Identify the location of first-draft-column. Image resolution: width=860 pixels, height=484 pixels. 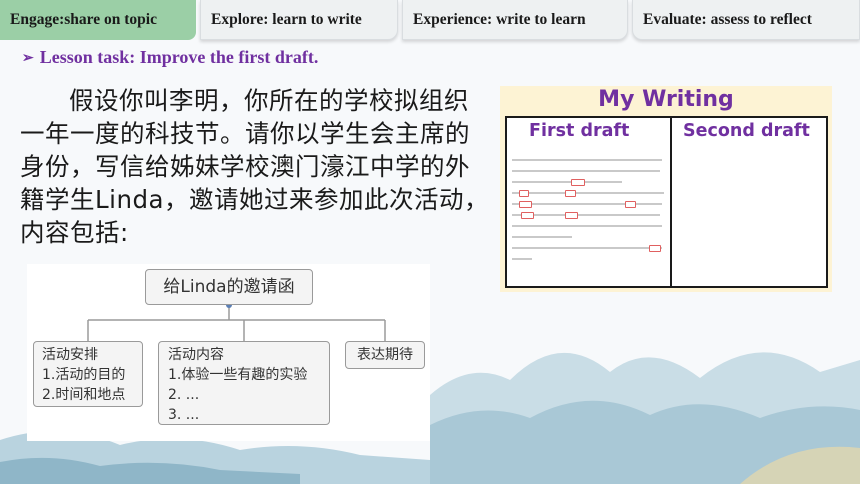
(589, 202).